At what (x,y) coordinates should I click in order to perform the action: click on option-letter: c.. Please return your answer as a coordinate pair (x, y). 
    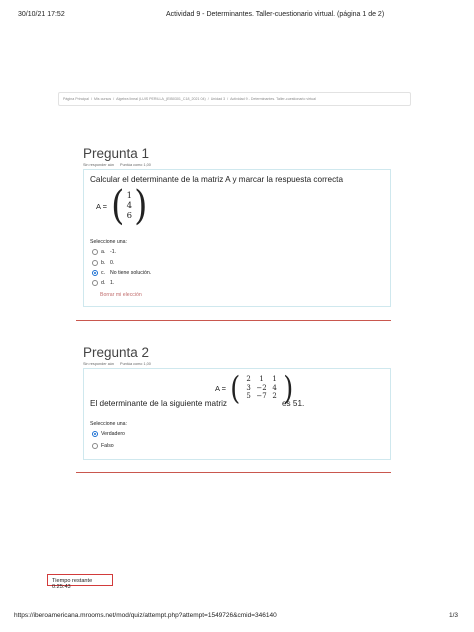
    Looking at the image, I should click on (103, 273).